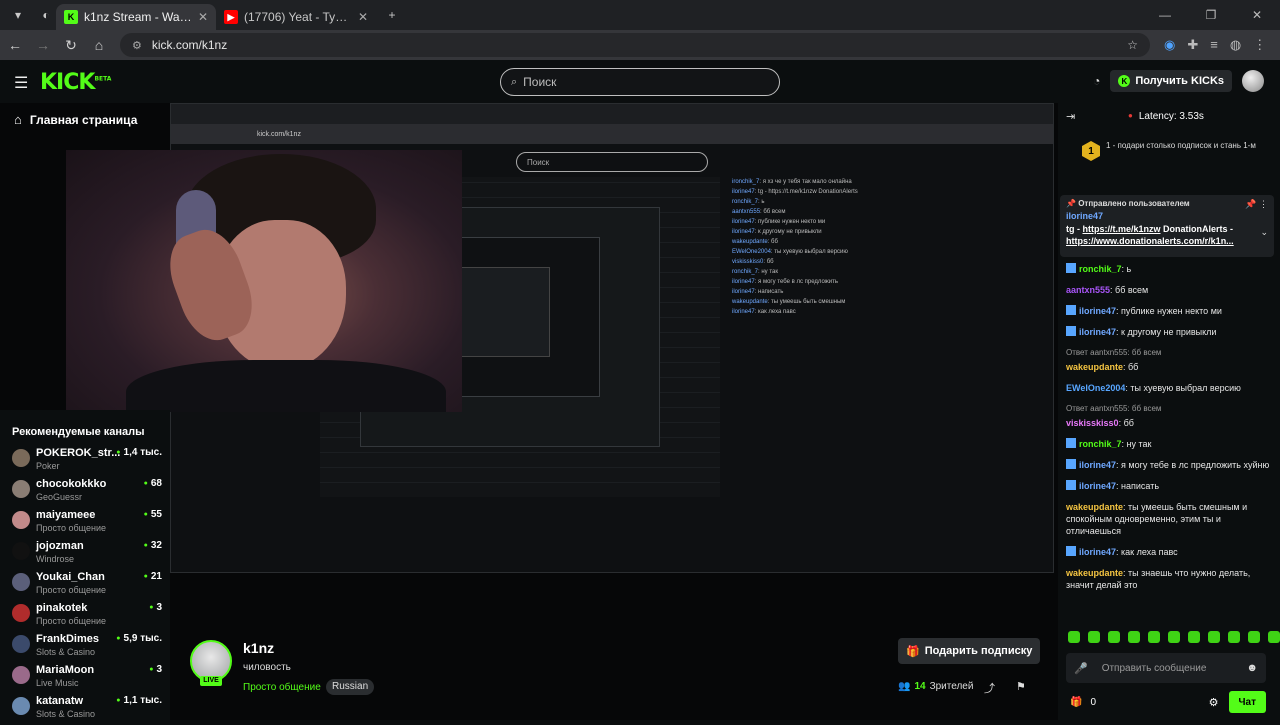 The width and height of the screenshot is (1280, 725). Describe the element at coordinates (770, 262) in the screenshot. I see `captured-text: бб` at that location.